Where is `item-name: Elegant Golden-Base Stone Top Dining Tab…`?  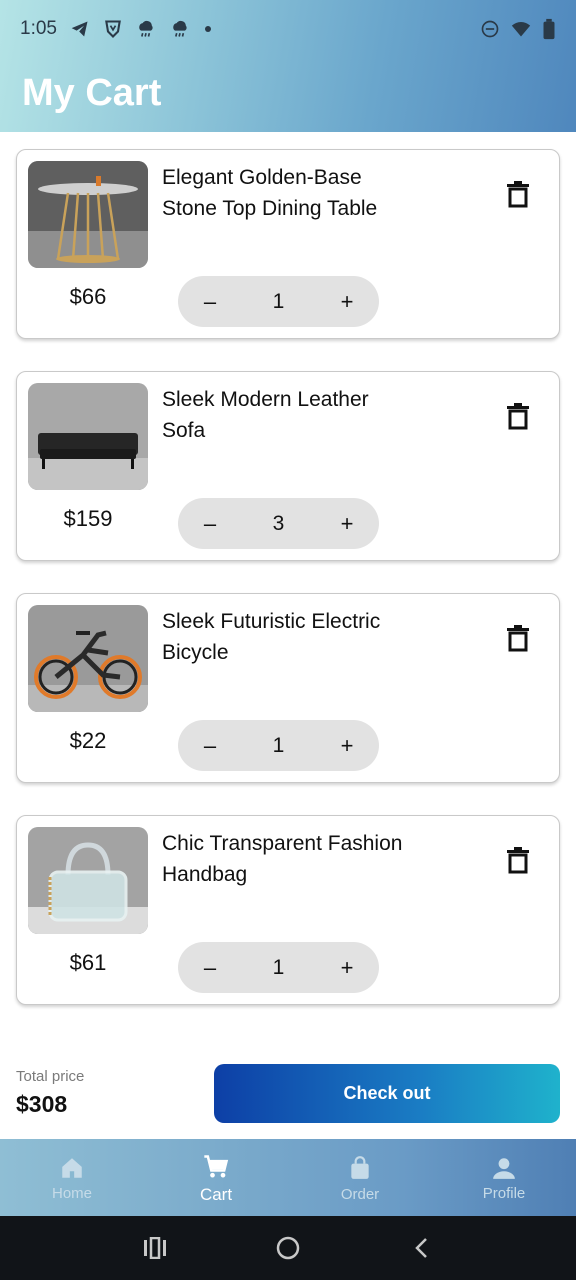 item-name: Elegant Golden-Base Stone Top Dining Tab… is located at coordinates (270, 193).